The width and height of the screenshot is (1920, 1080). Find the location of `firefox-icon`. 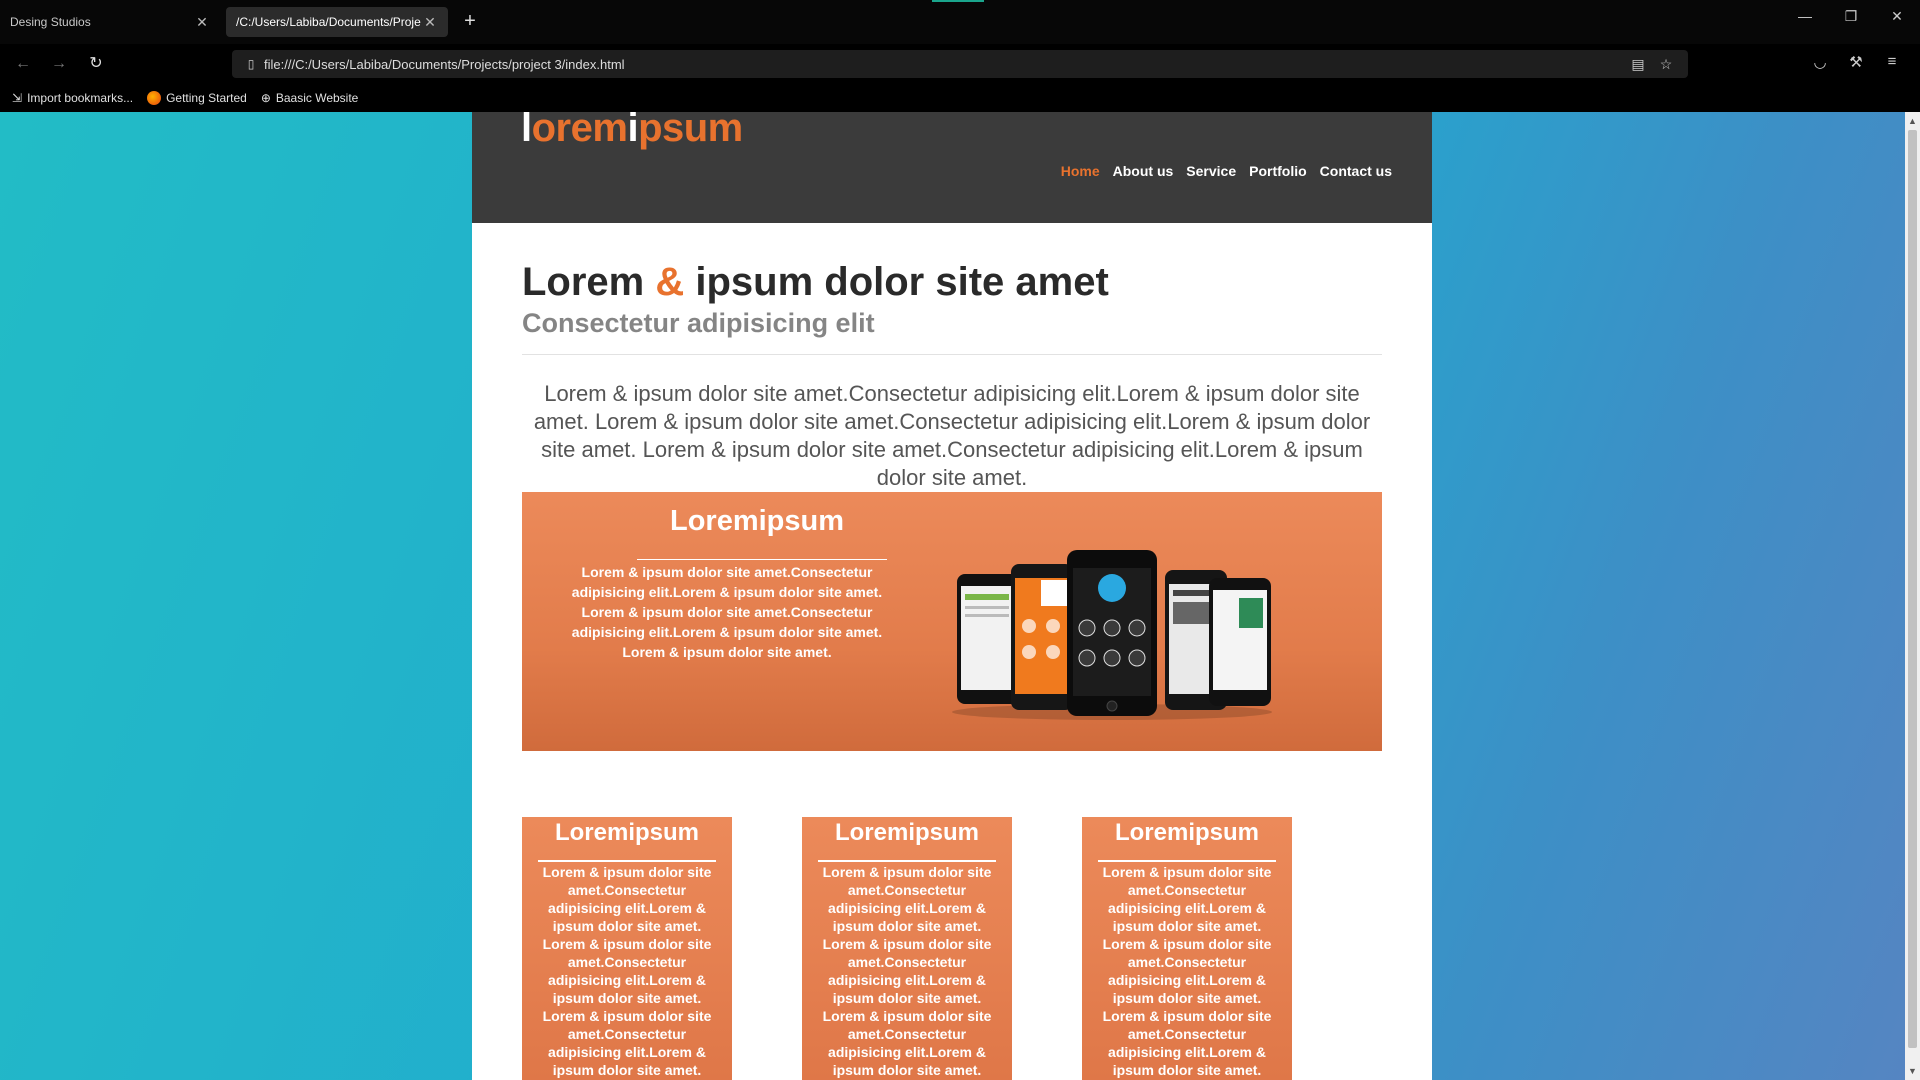

firefox-icon is located at coordinates (154, 98).